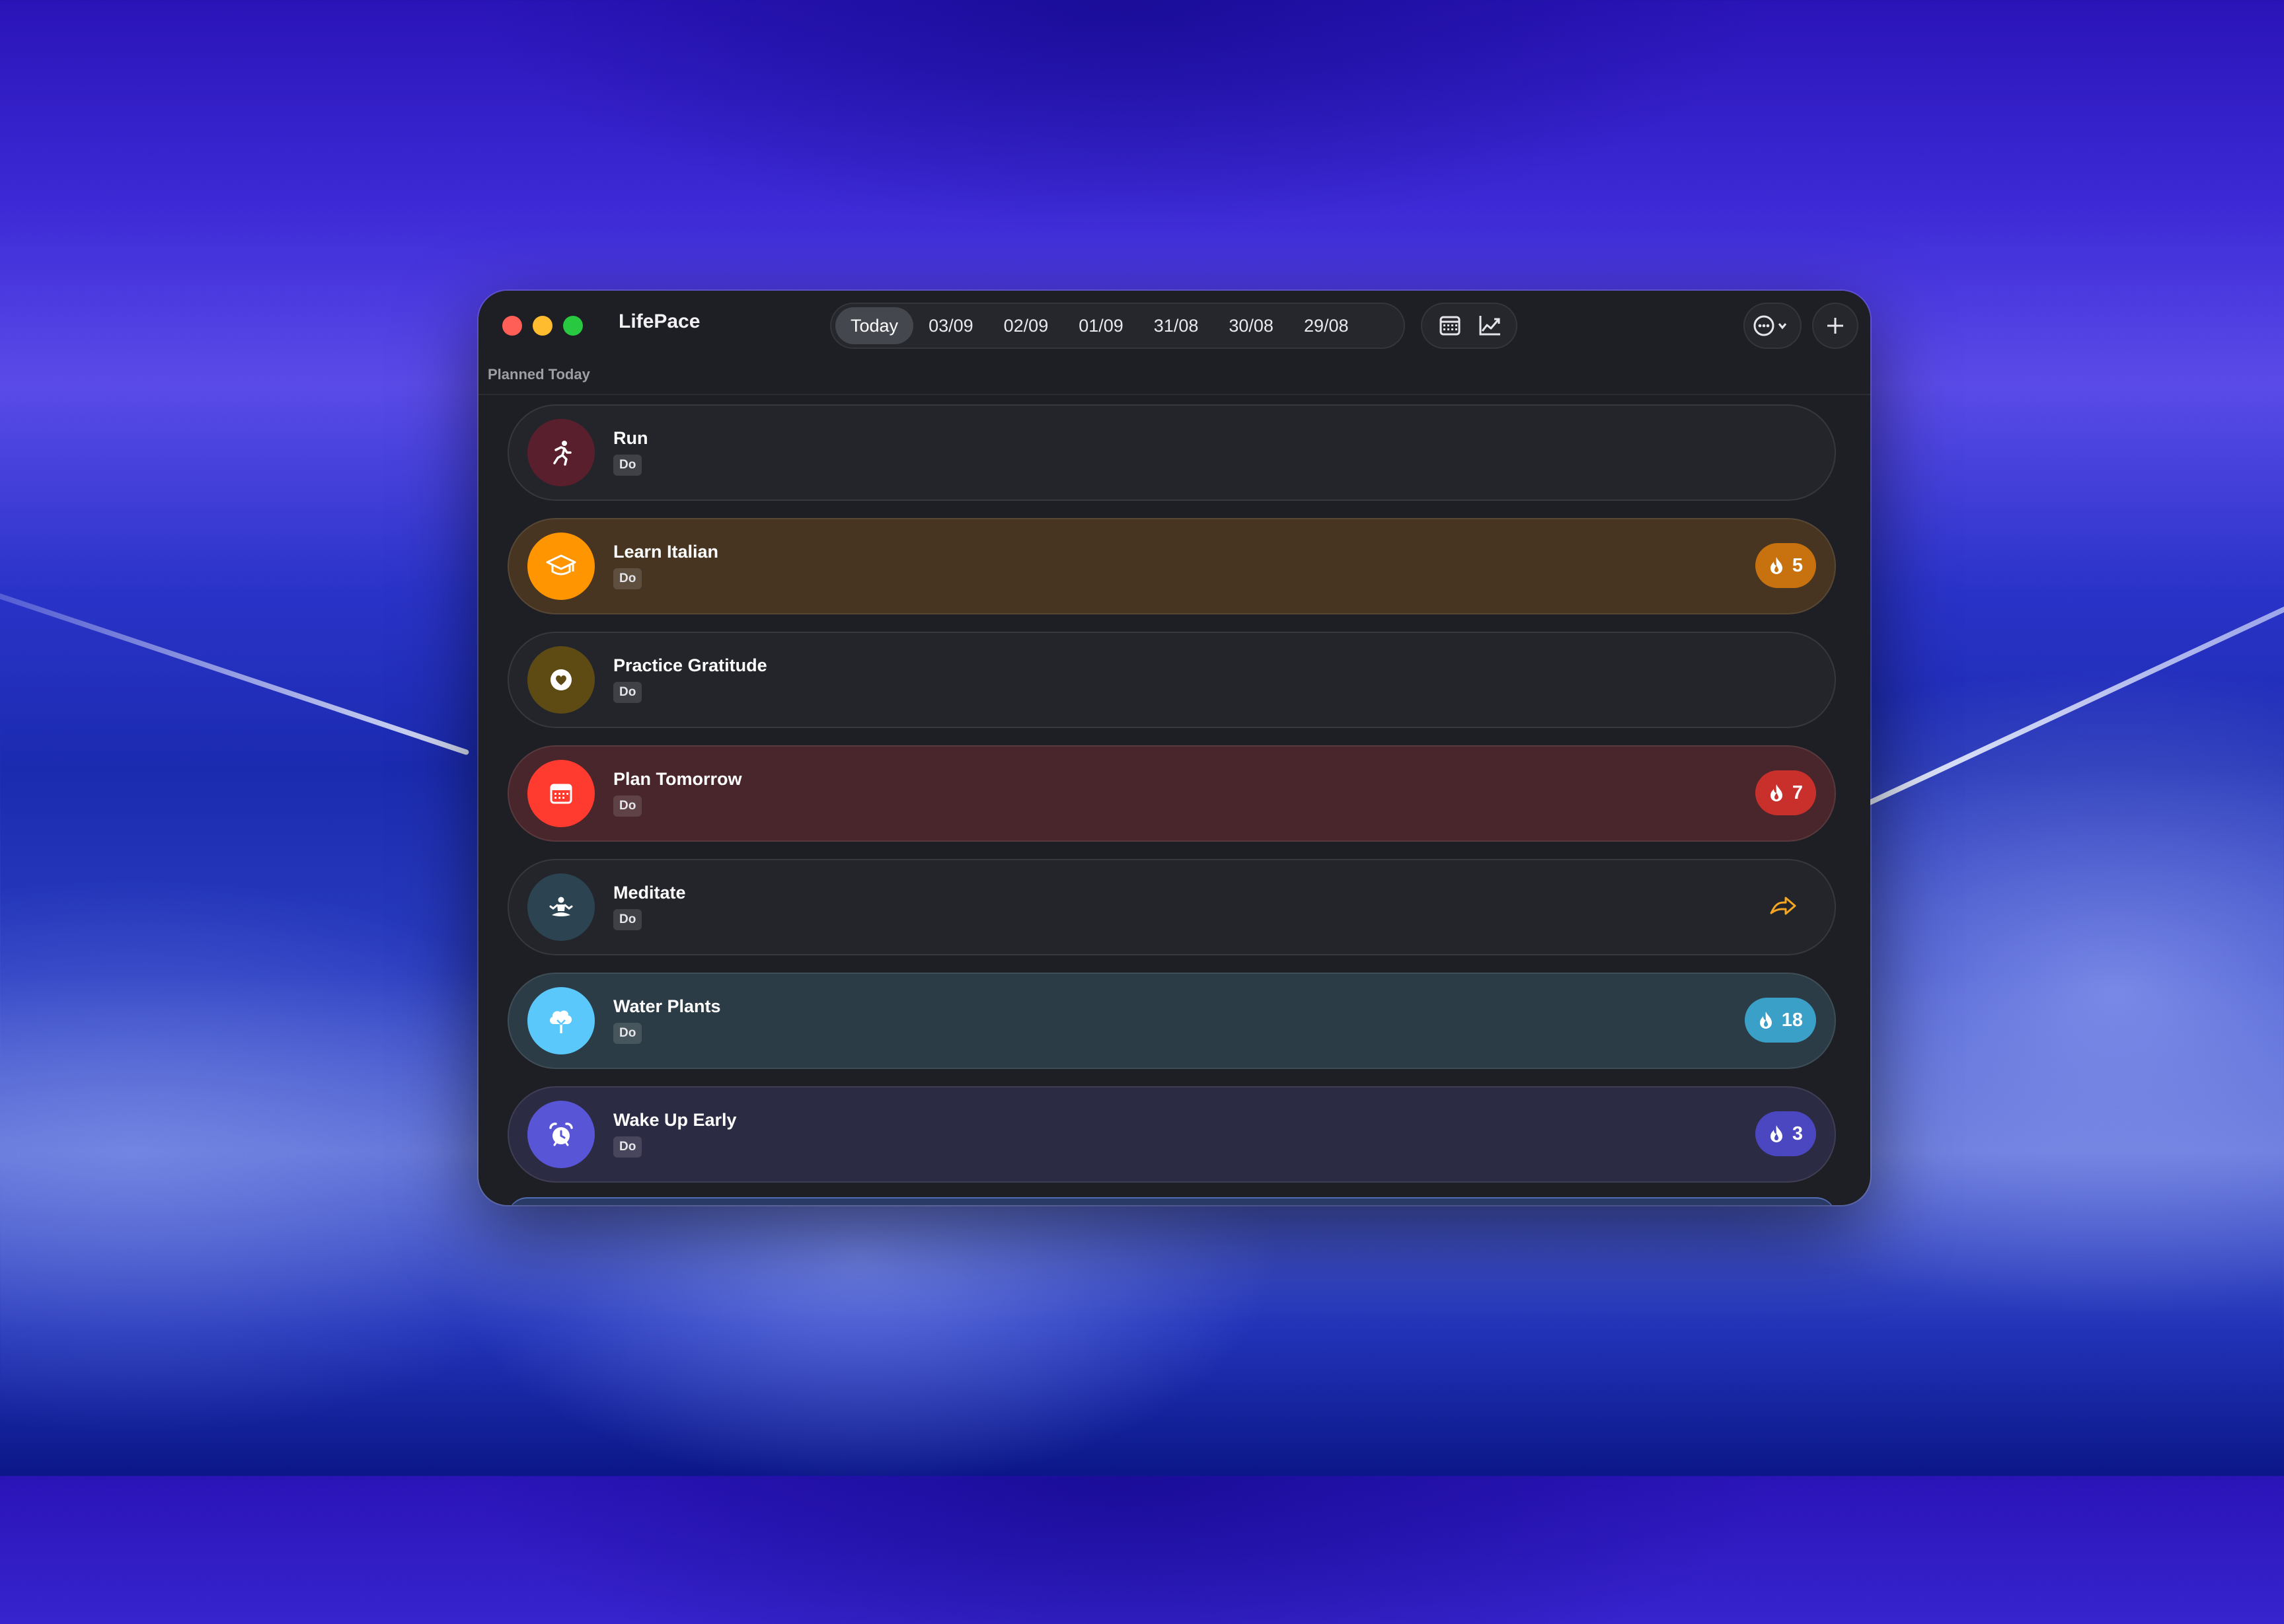  I want to click on plus-icon, so click(1835, 326).